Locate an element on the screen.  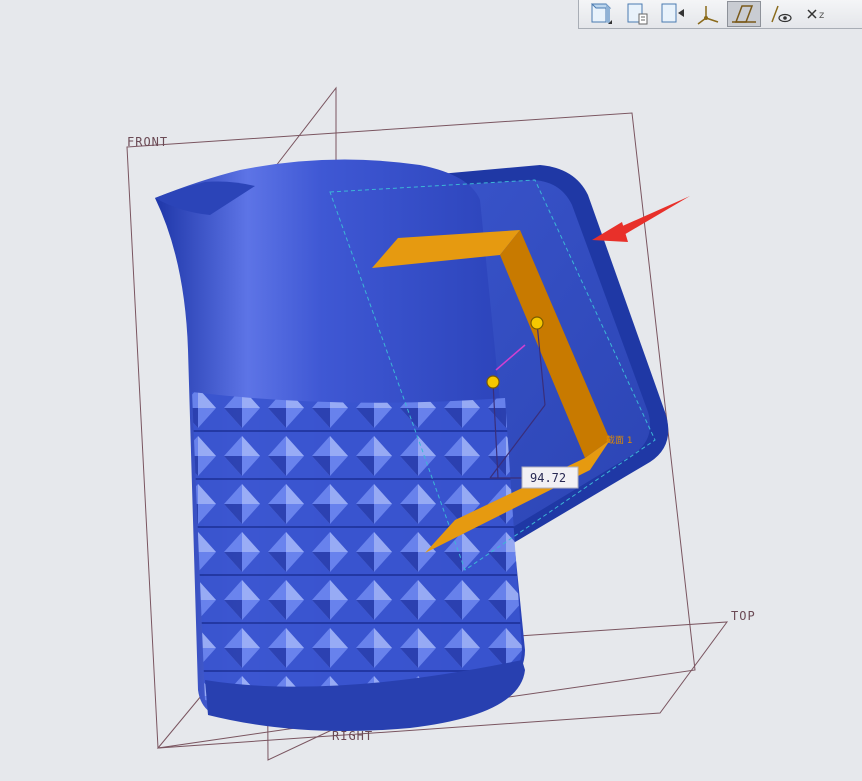
sketch-view-button is located at coordinates (744, 14).